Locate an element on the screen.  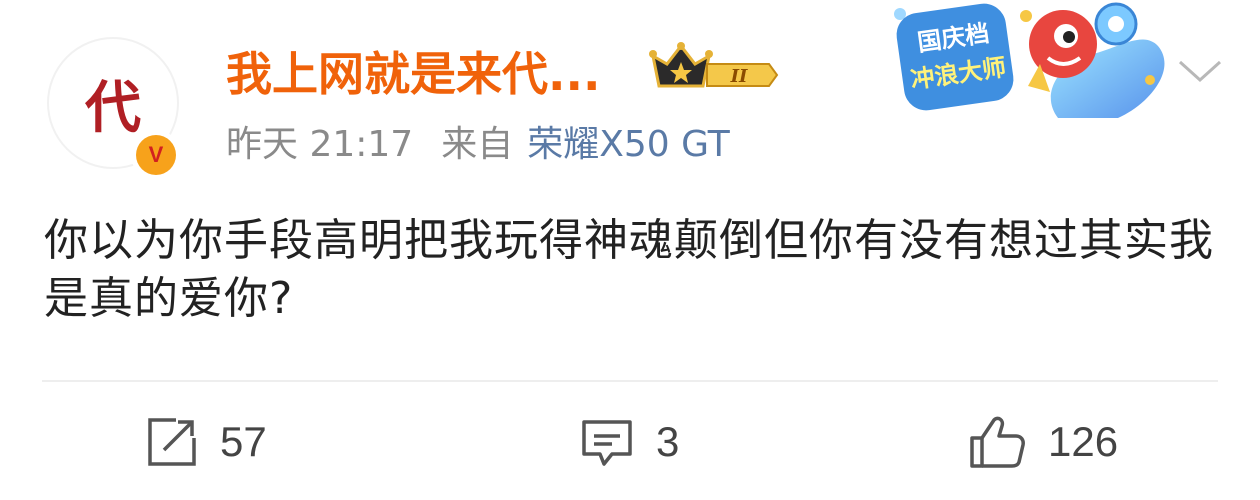
divider is located at coordinates (630, 381).